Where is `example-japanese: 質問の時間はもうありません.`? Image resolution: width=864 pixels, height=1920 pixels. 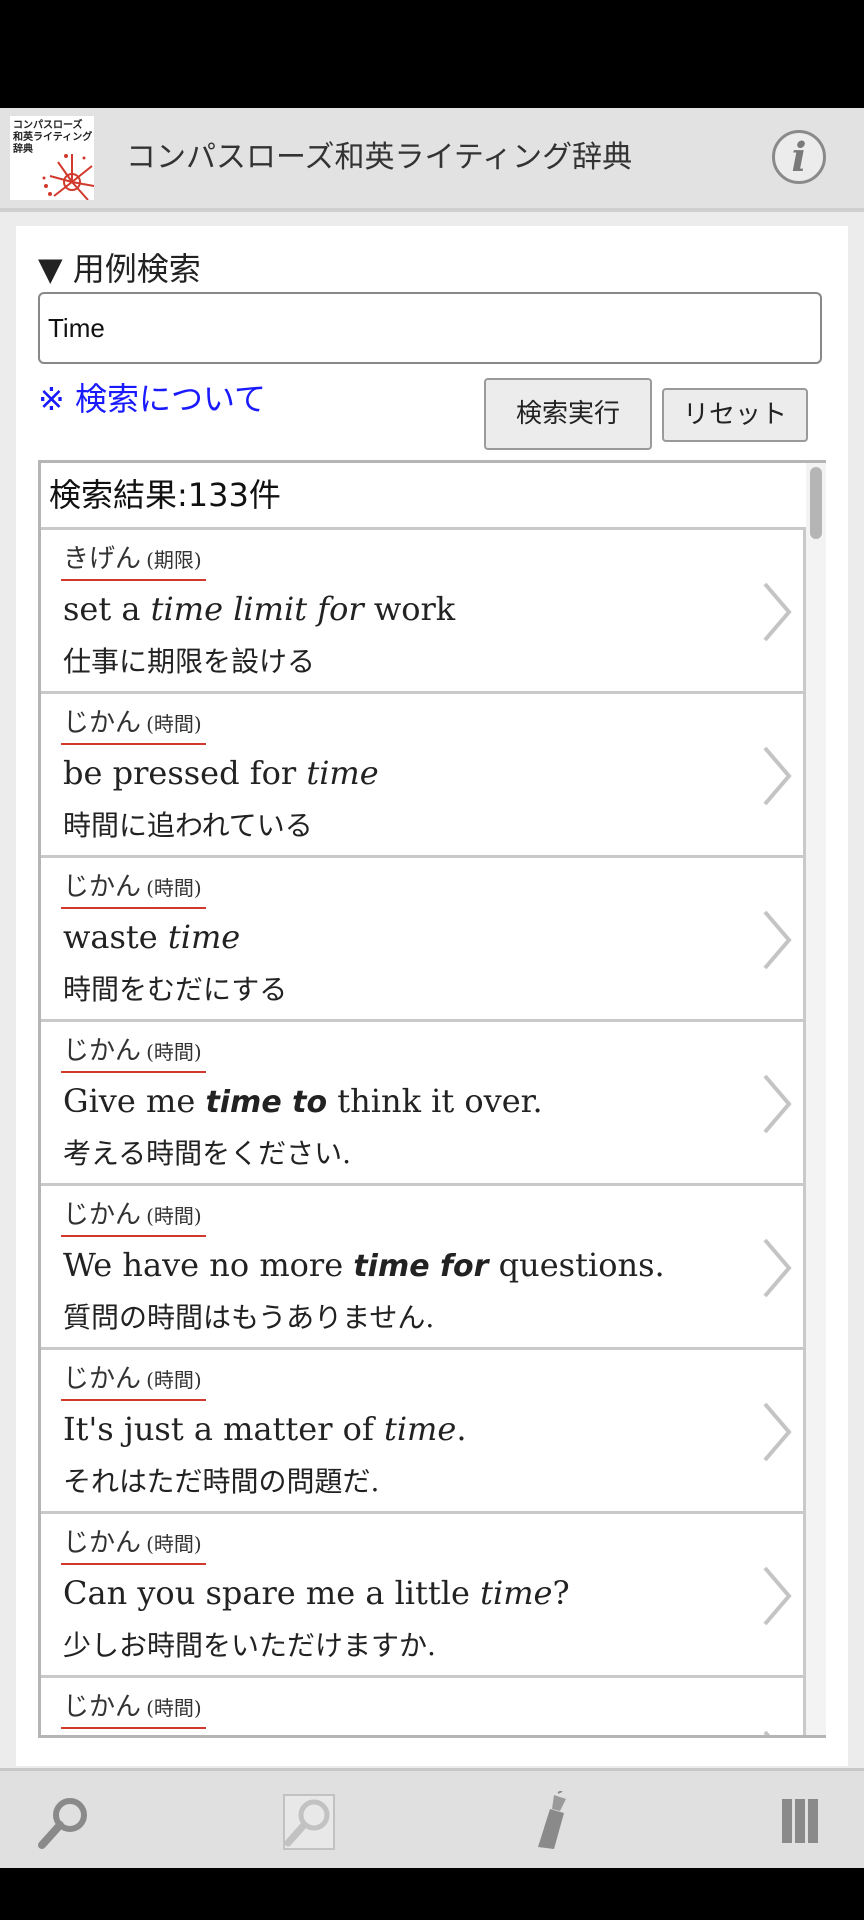
example-japanese: 質問の時間はもうありません. is located at coordinates (249, 1317).